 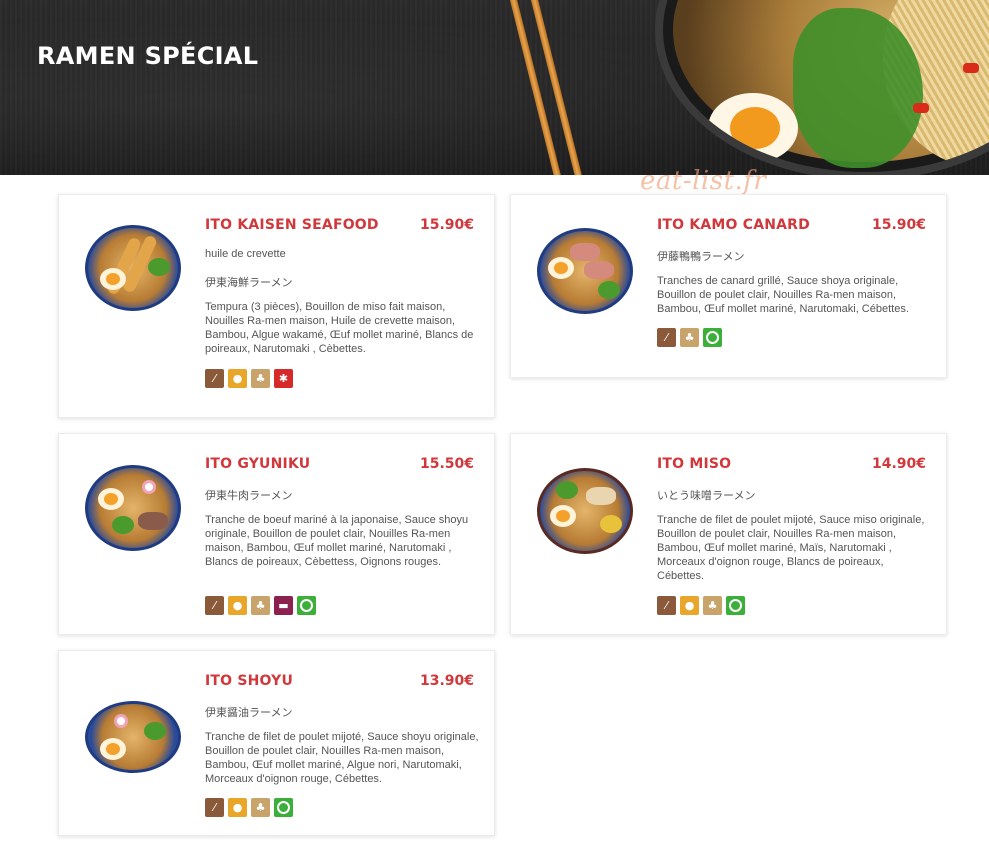 I want to click on item-name: ITO MISO, so click(x=694, y=464).